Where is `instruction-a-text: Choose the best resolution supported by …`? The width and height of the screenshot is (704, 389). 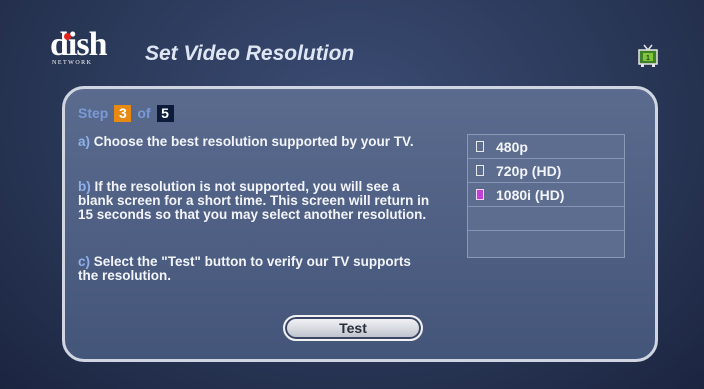 instruction-a-text: Choose the best resolution supported by … is located at coordinates (253, 141).